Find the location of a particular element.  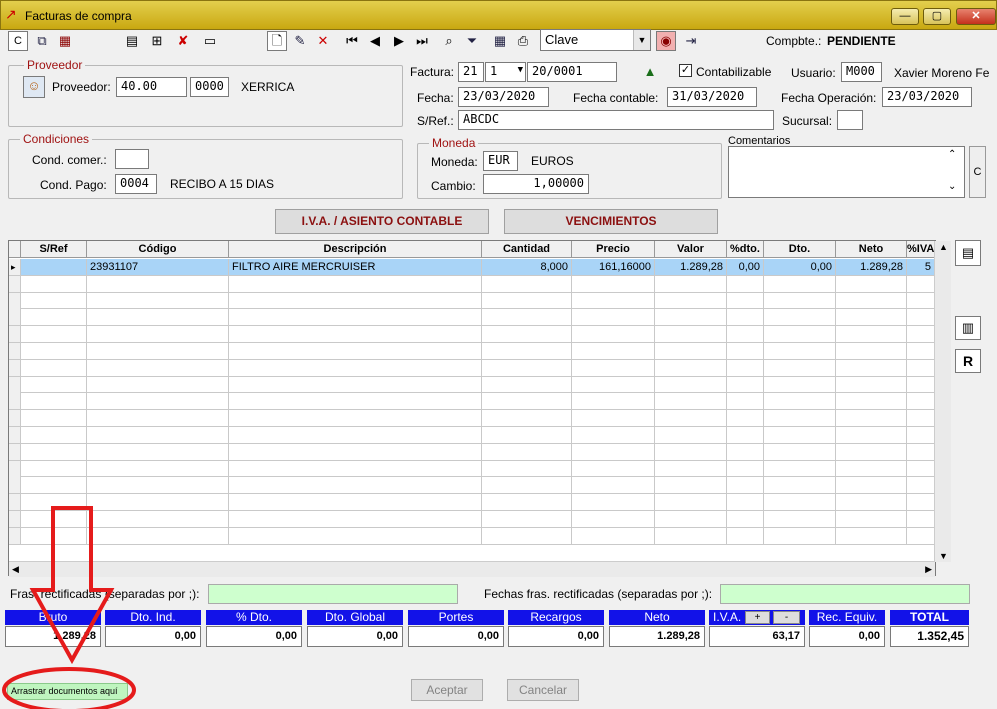

table-cell: 1.289,28 is located at coordinates (871, 267).